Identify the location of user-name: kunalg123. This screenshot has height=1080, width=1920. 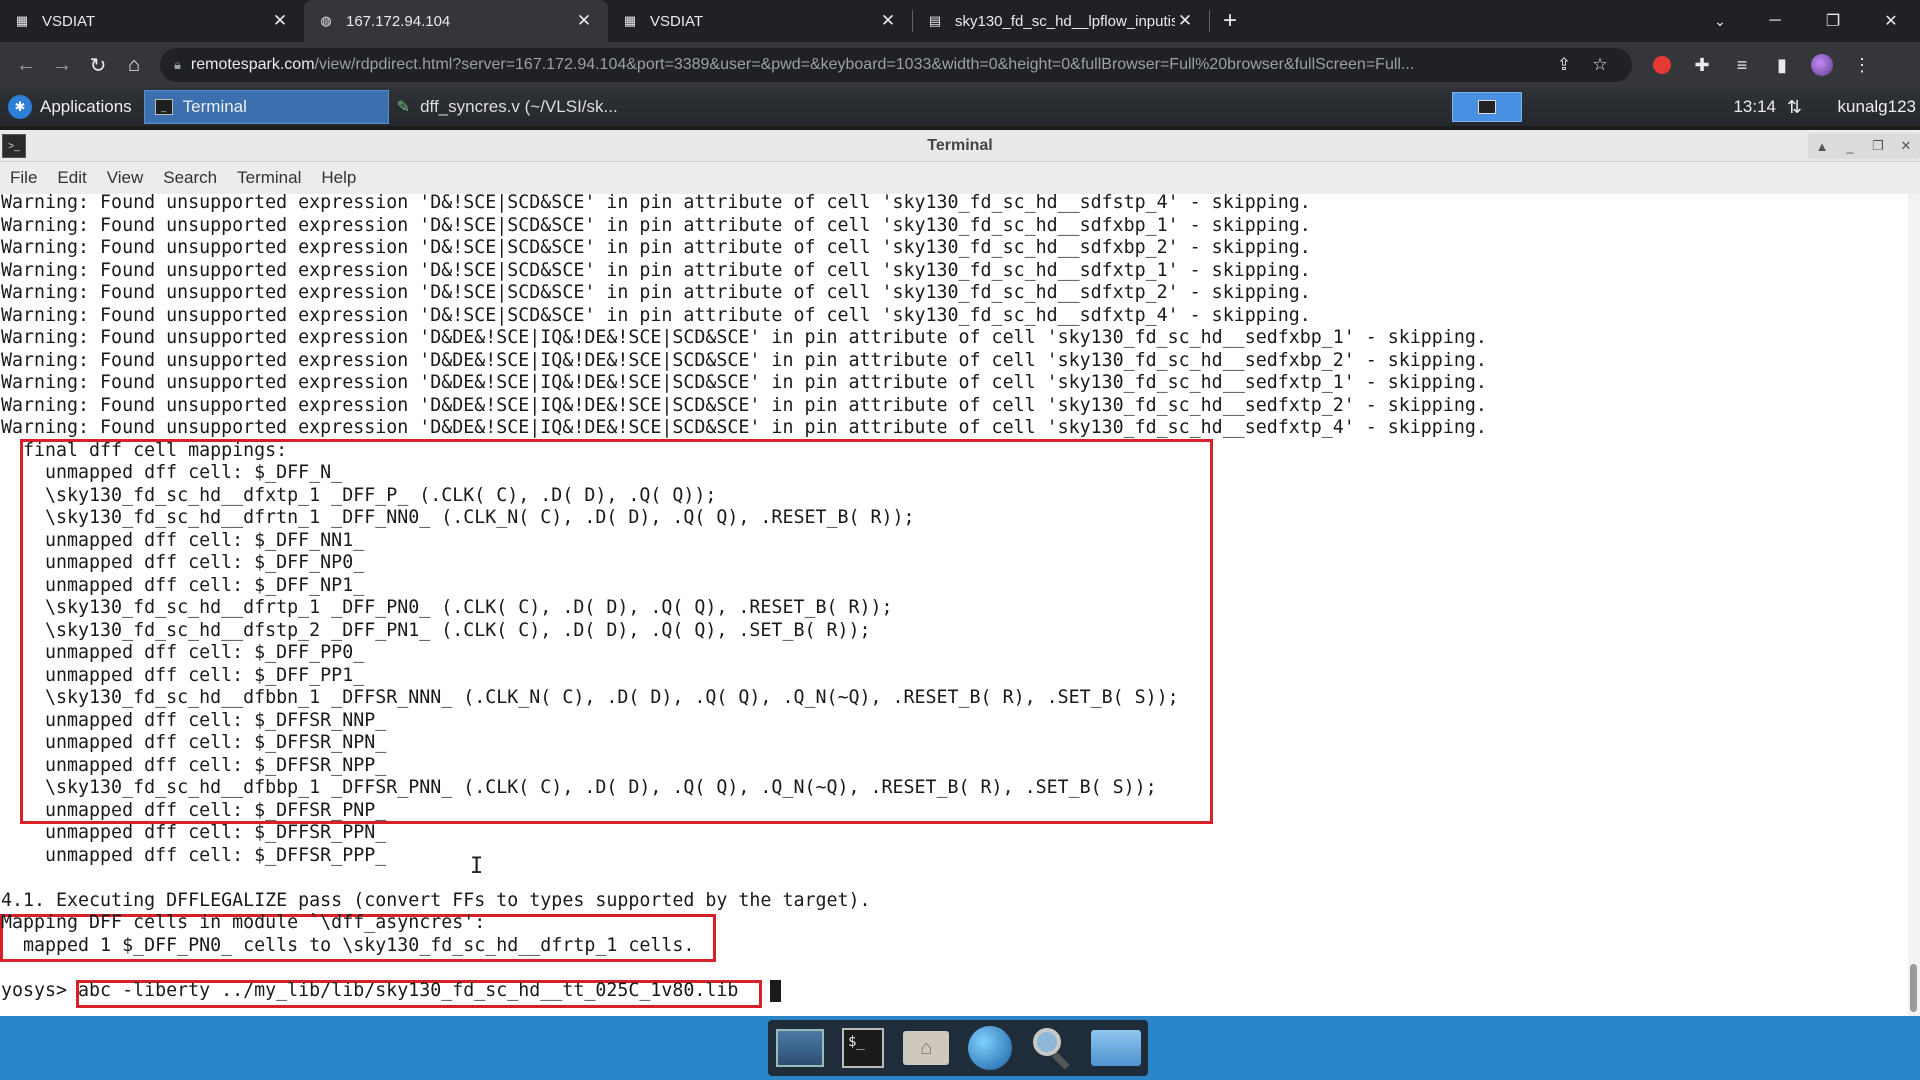
(1877, 107).